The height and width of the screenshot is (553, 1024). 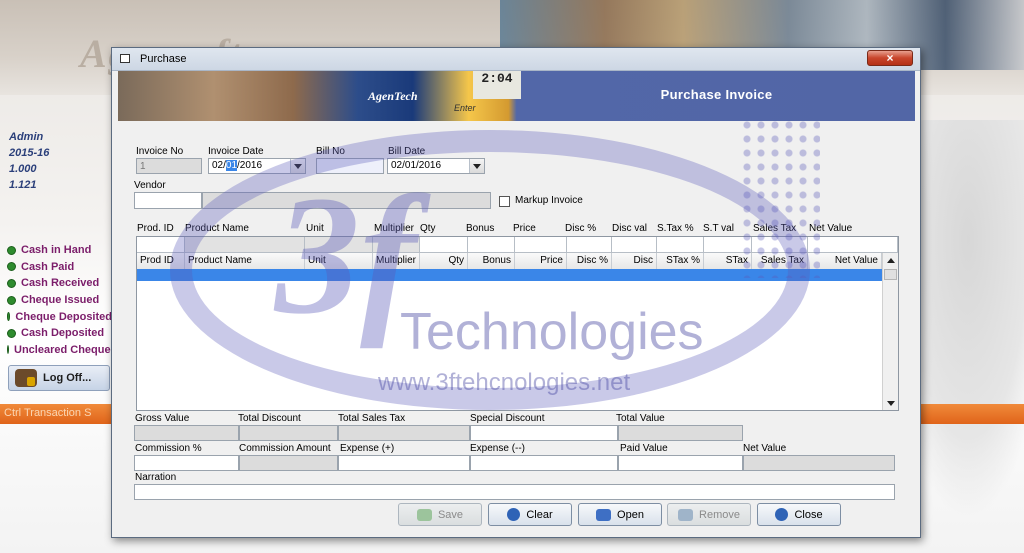 I want to click on clear-icon, so click(x=514, y=514).